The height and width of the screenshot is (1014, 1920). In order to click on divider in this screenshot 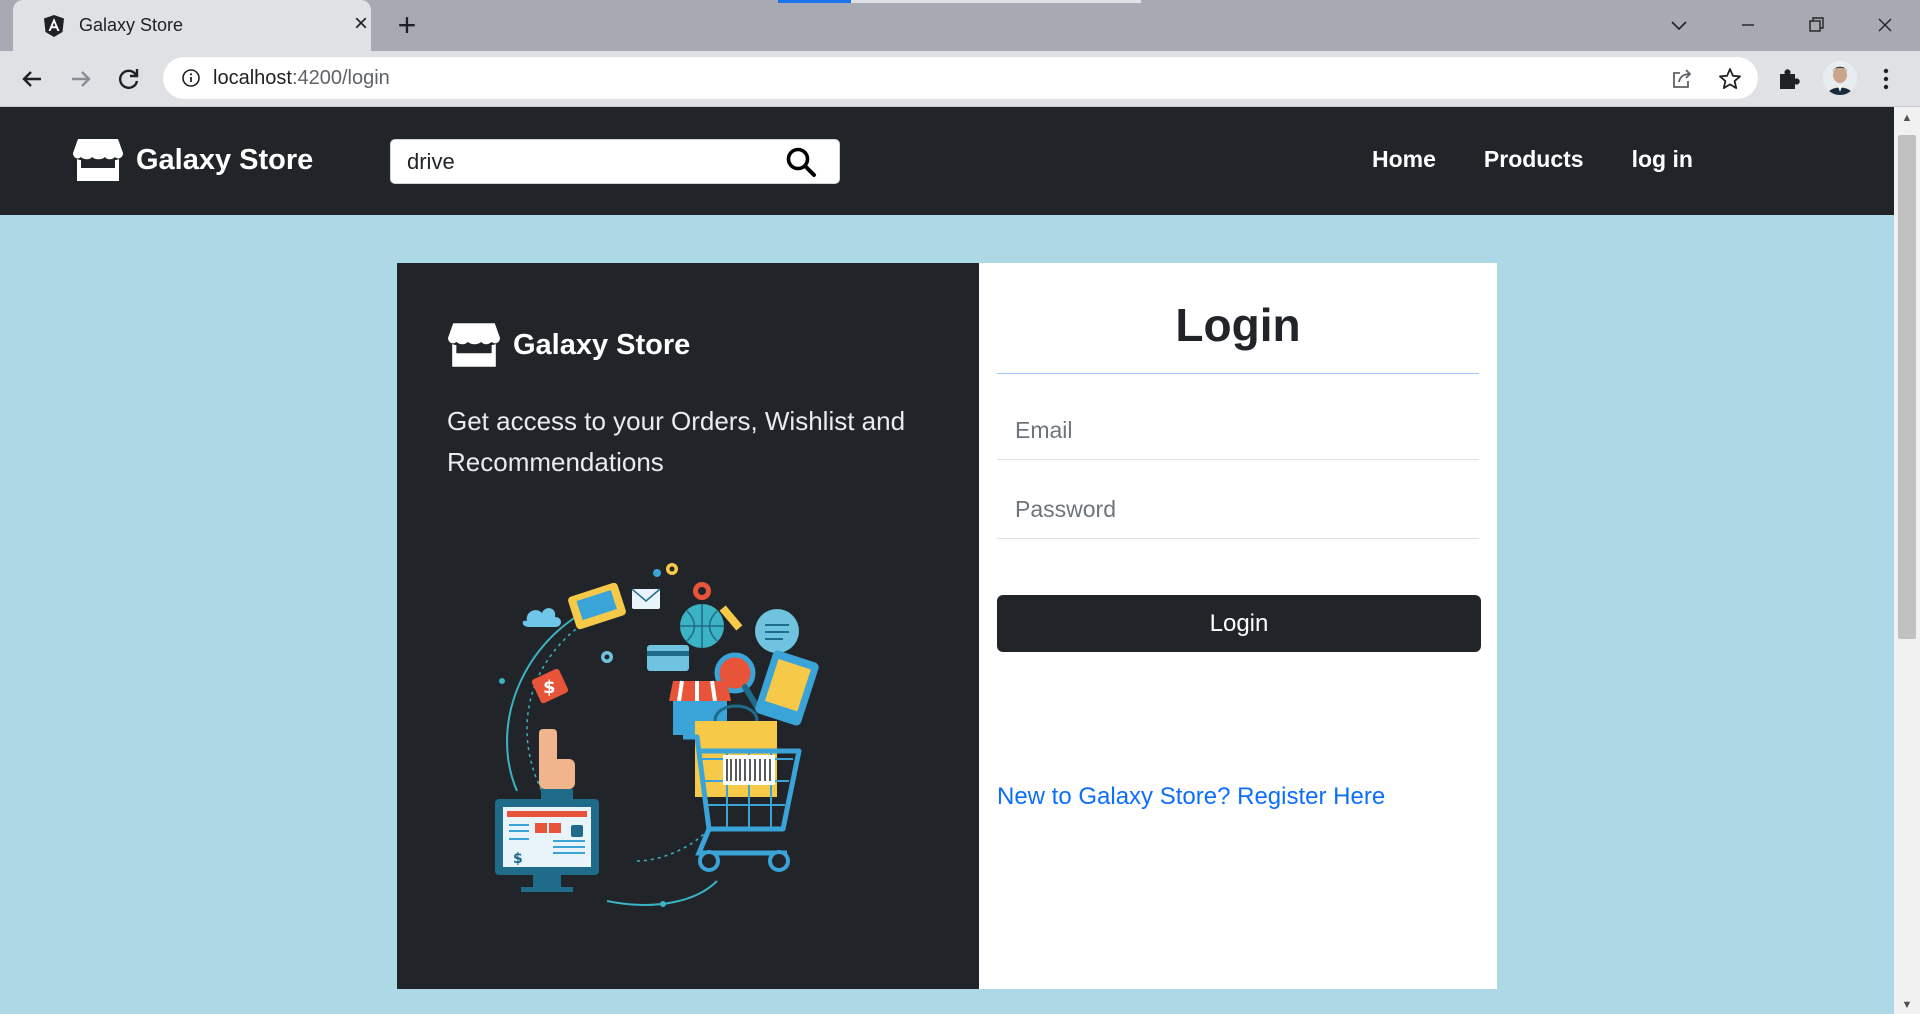, I will do `click(1238, 373)`.